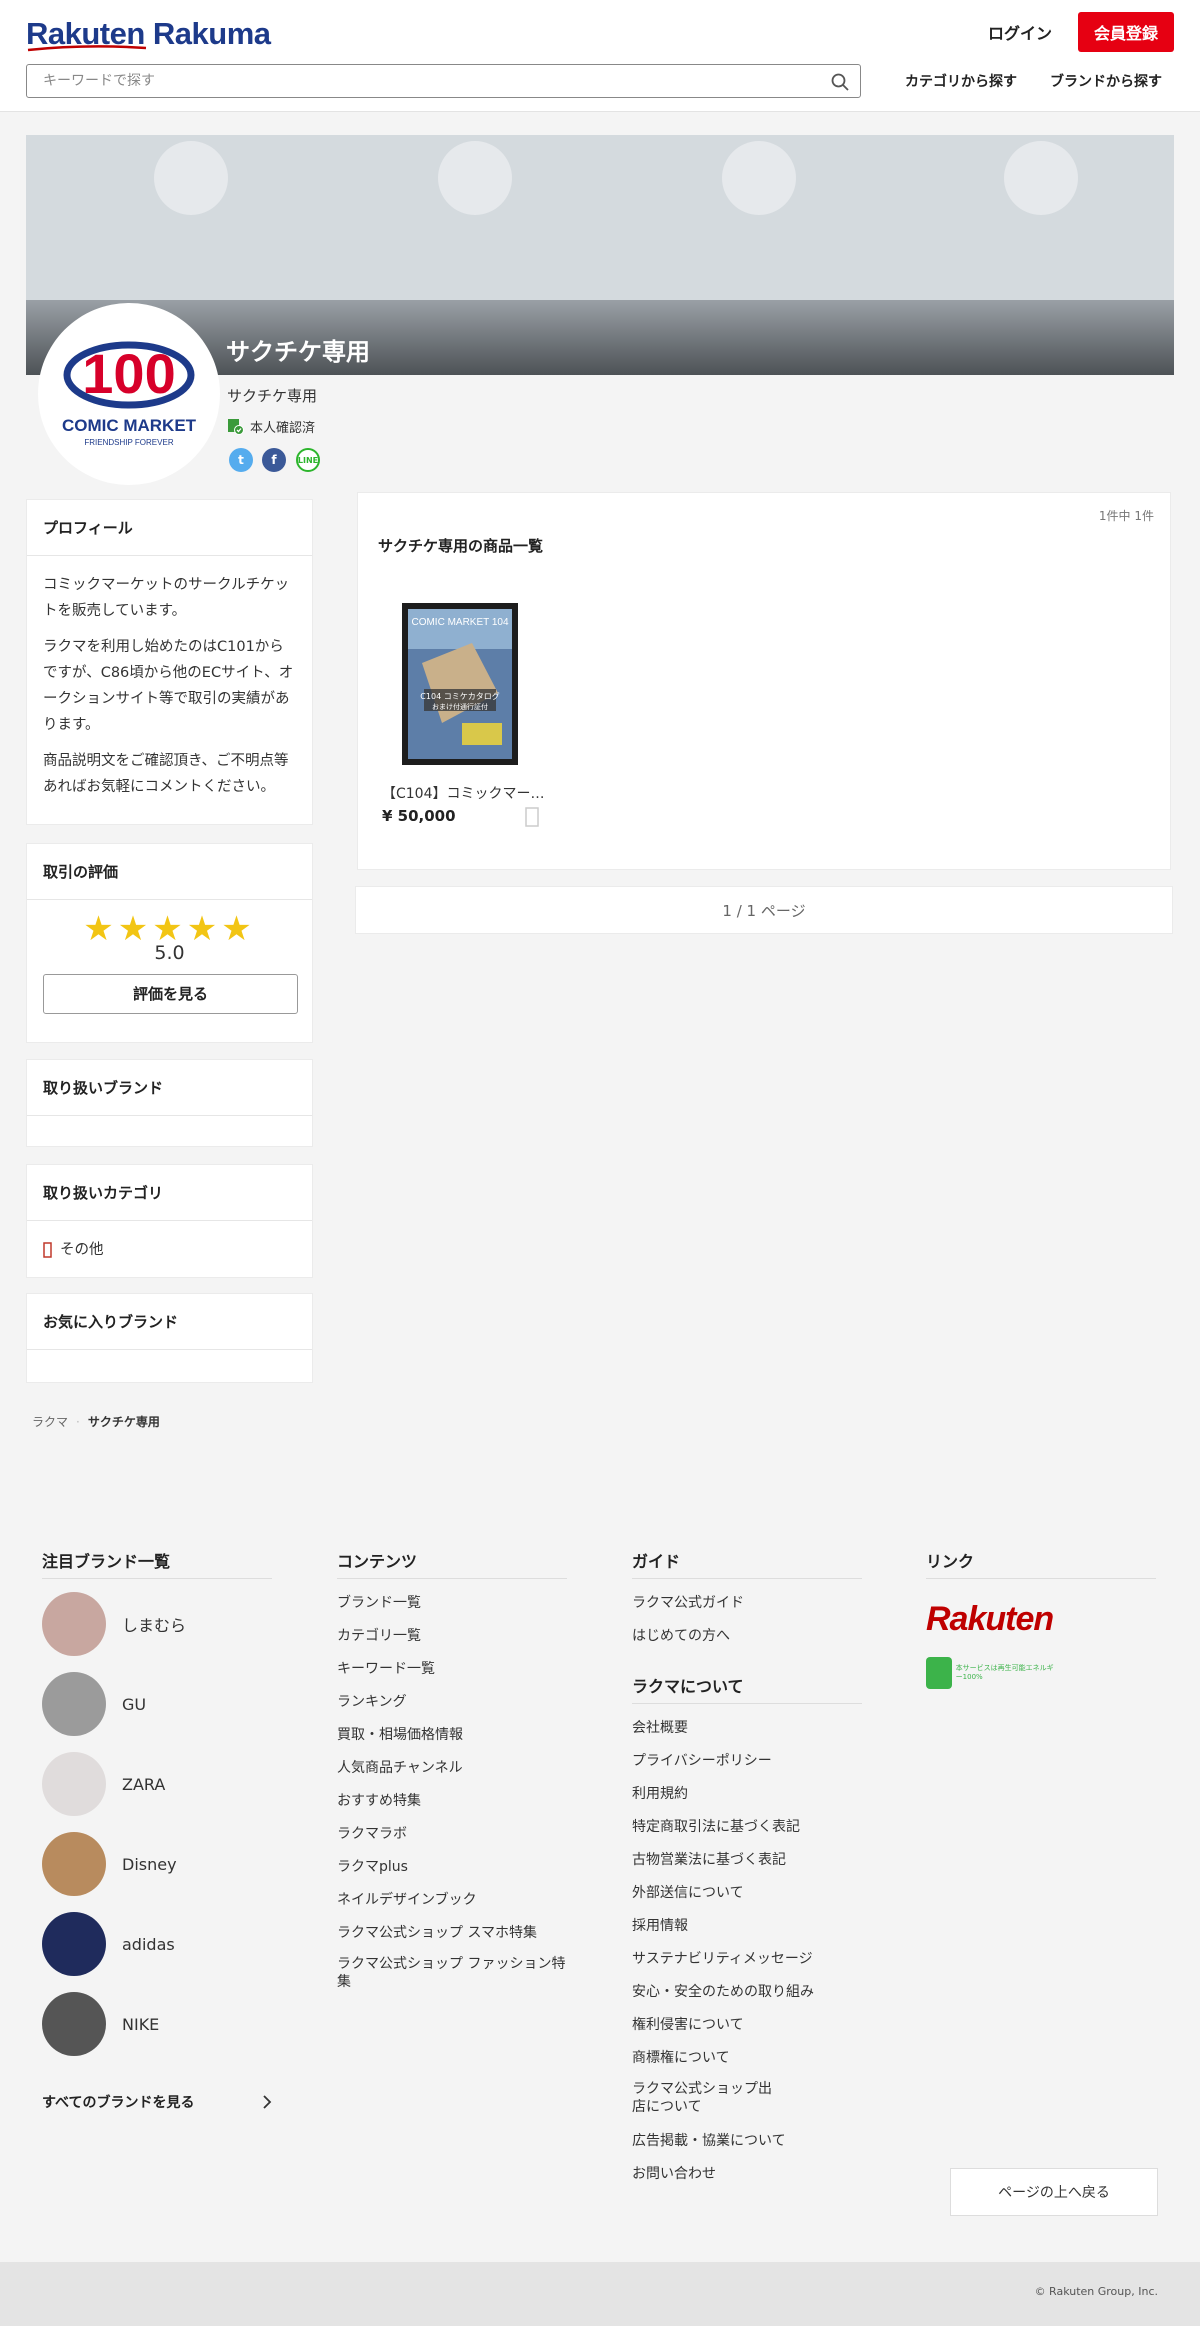 This screenshot has height=2326, width=1200. What do you see at coordinates (169, 1250) in the screenshot?
I see `category-item: その他` at bounding box center [169, 1250].